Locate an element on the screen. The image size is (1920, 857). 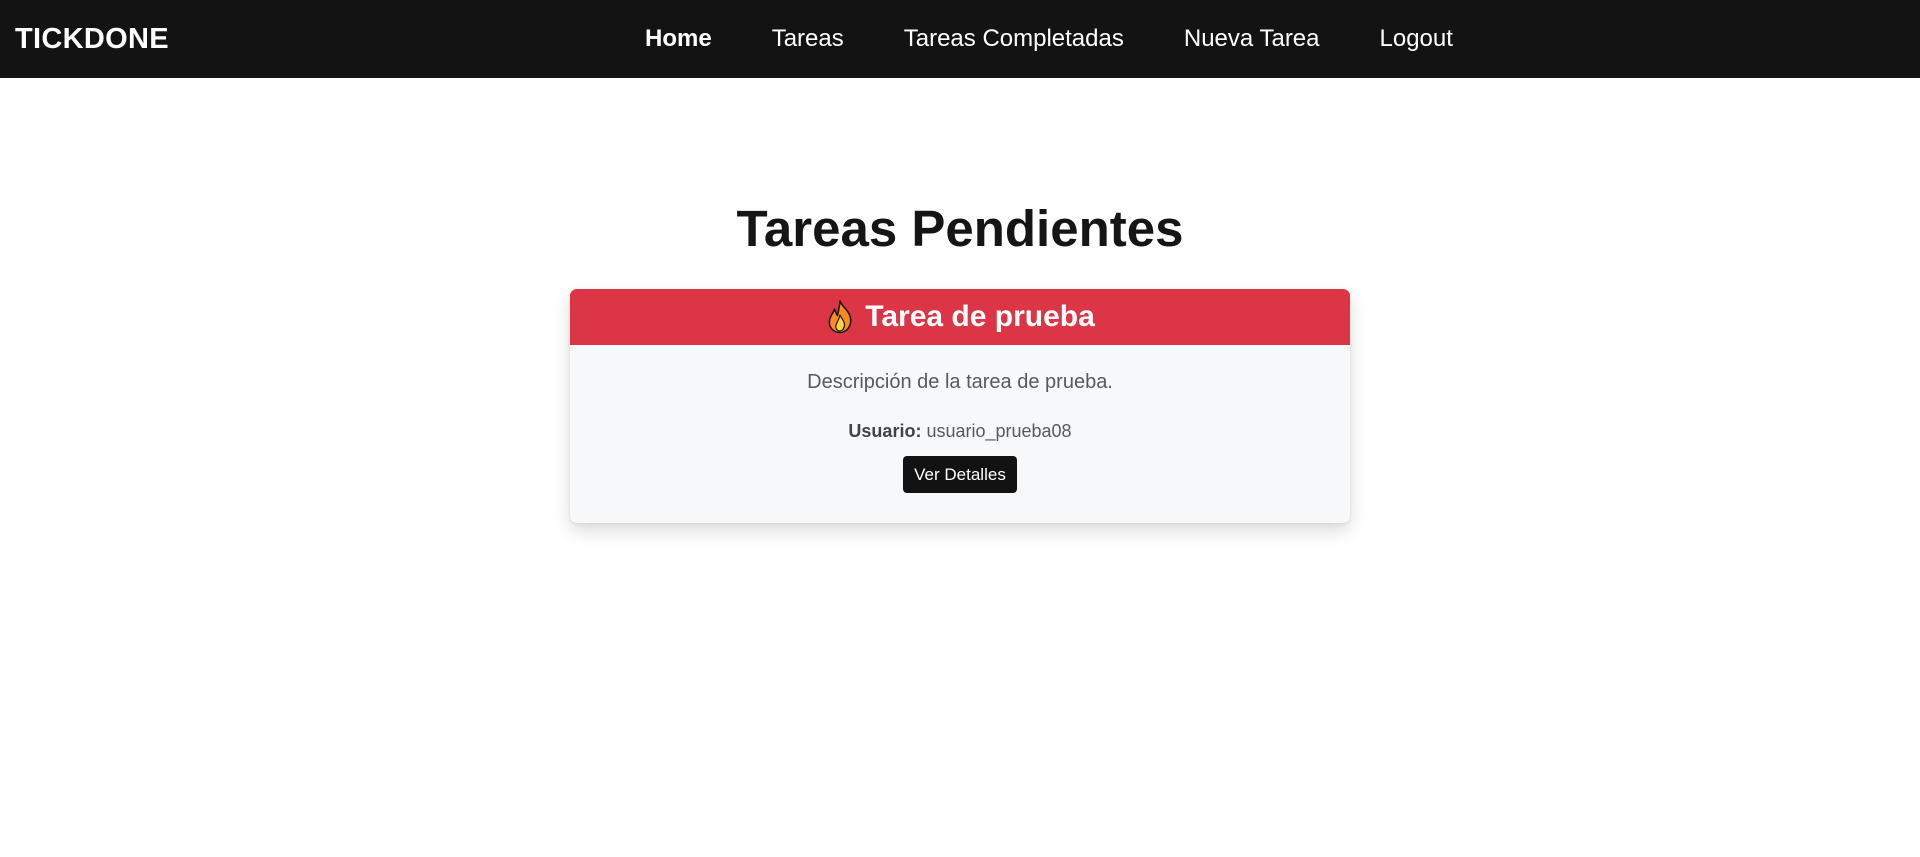
nav-item-logout: Logout is located at coordinates (1416, 39).